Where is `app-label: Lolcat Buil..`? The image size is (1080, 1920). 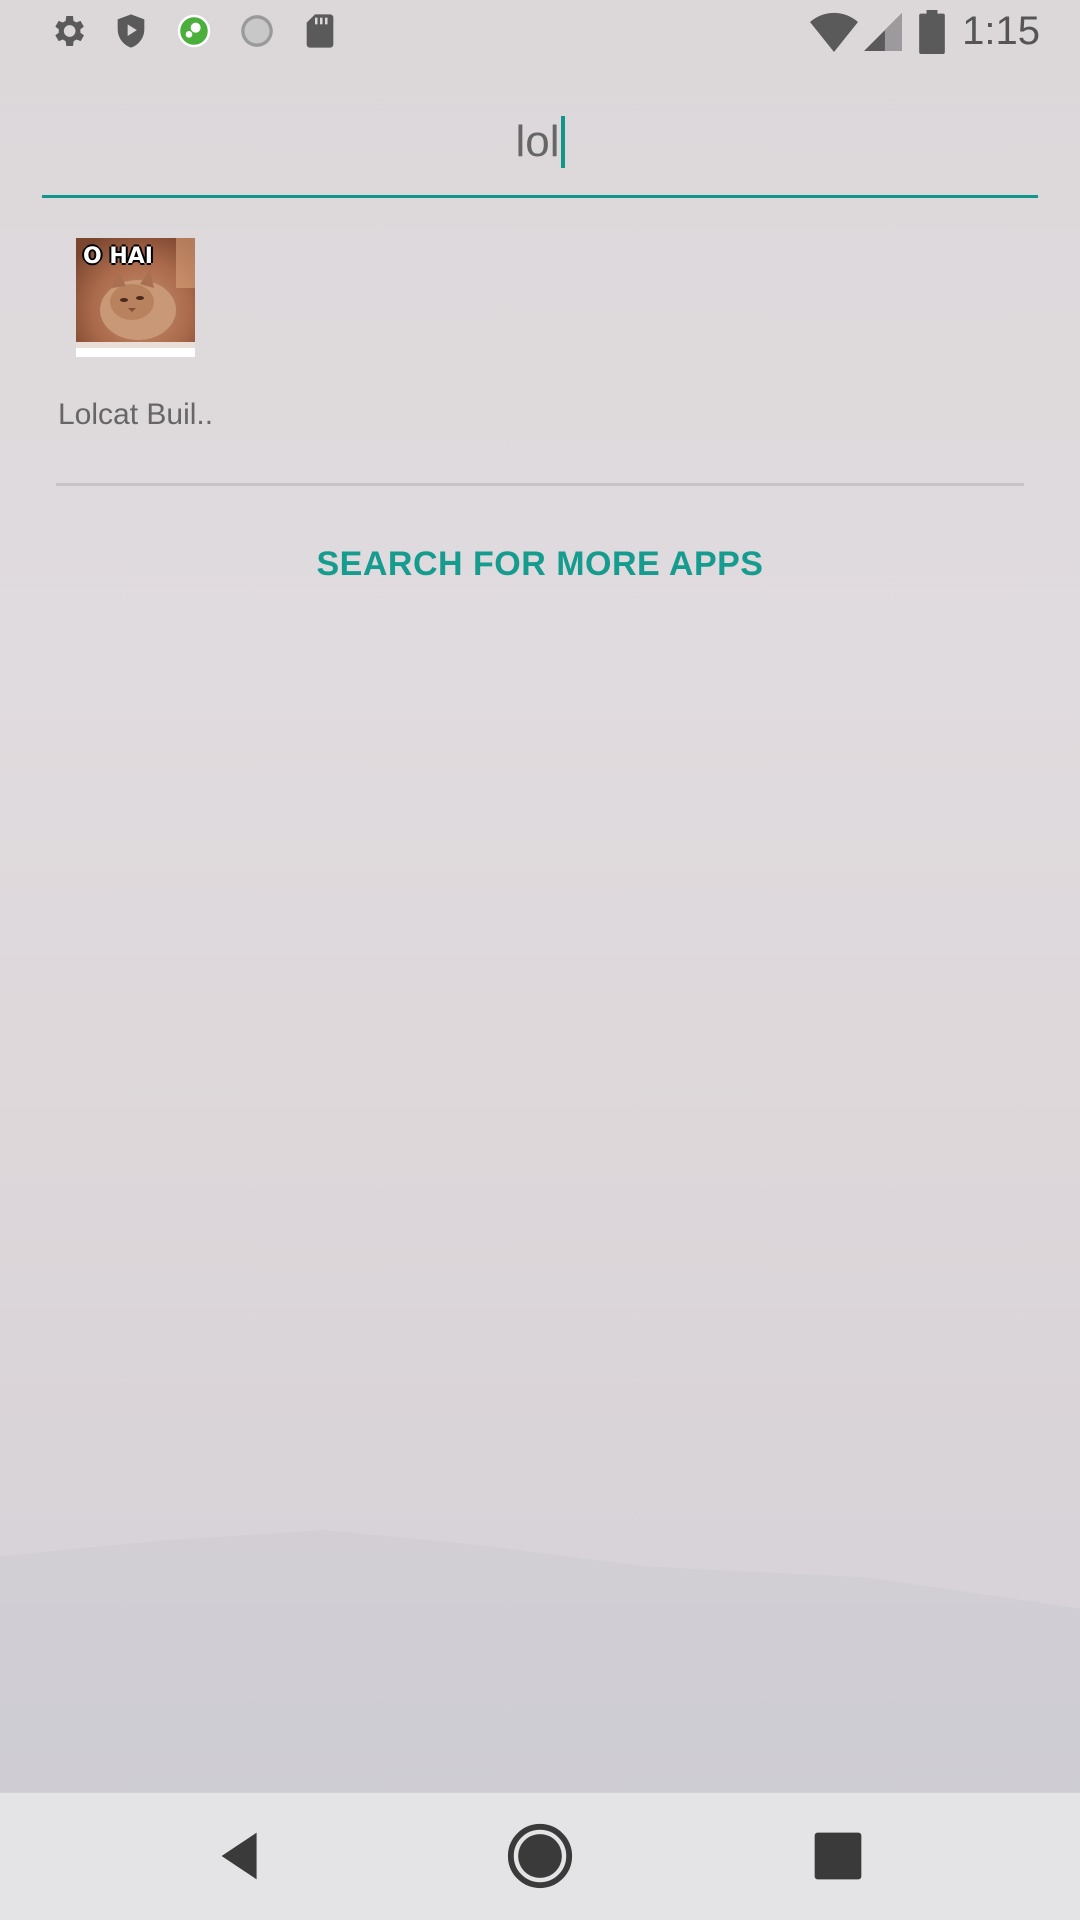
app-label: Lolcat Buil.. is located at coordinates (136, 414).